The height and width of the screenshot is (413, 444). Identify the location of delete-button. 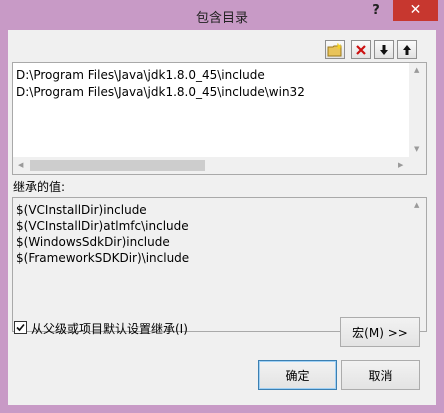
(361, 49).